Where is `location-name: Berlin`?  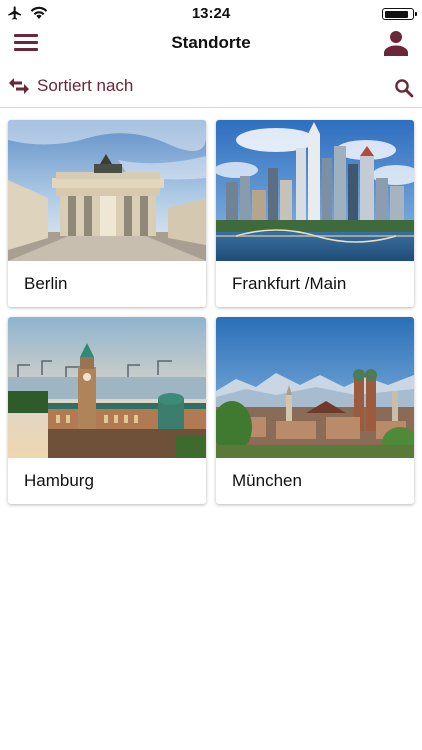
location-name: Berlin is located at coordinates (46, 283).